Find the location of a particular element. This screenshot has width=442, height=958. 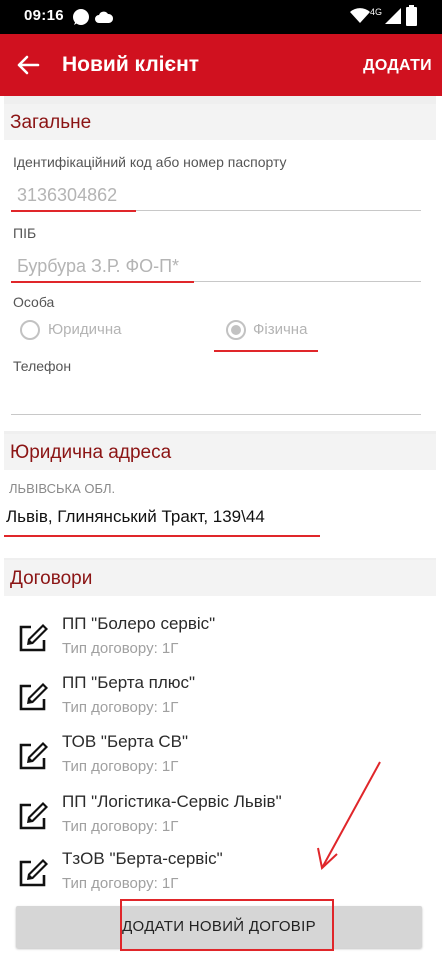

radio-selected-dot is located at coordinates (236, 330).